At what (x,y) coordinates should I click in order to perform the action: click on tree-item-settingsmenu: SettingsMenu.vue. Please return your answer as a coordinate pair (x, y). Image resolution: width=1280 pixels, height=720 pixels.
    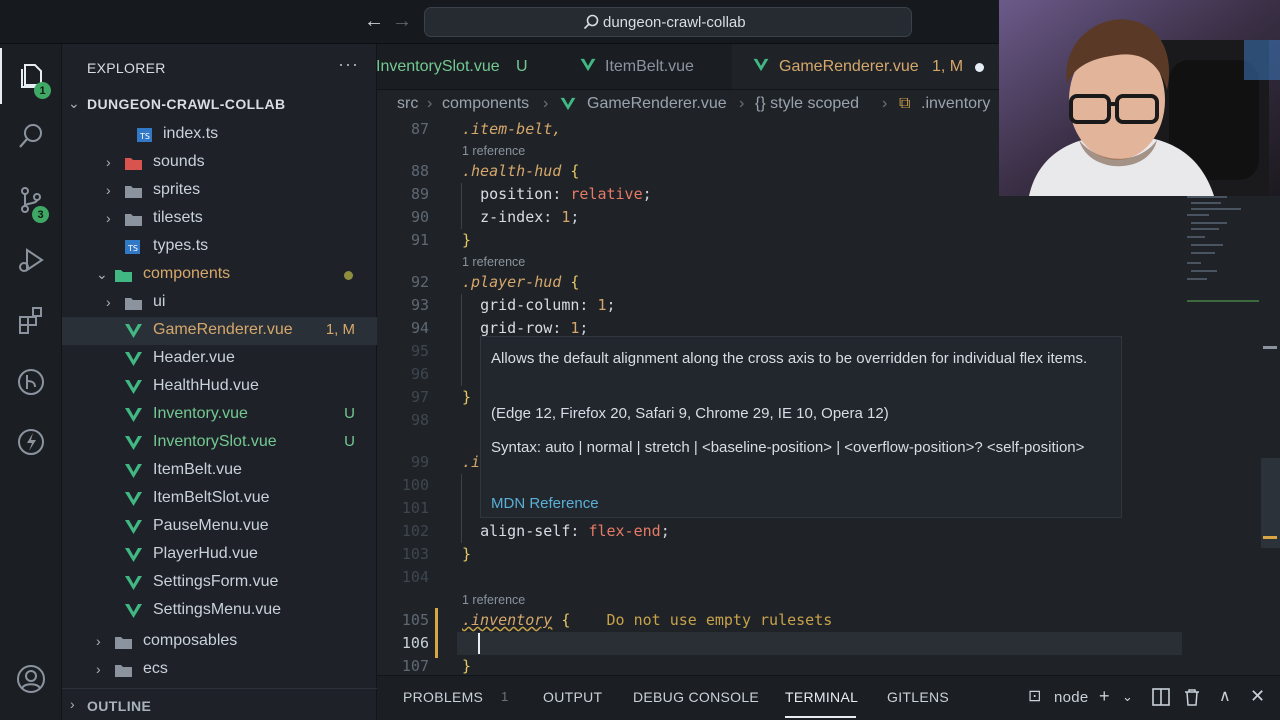
    Looking at the image, I should click on (219, 611).